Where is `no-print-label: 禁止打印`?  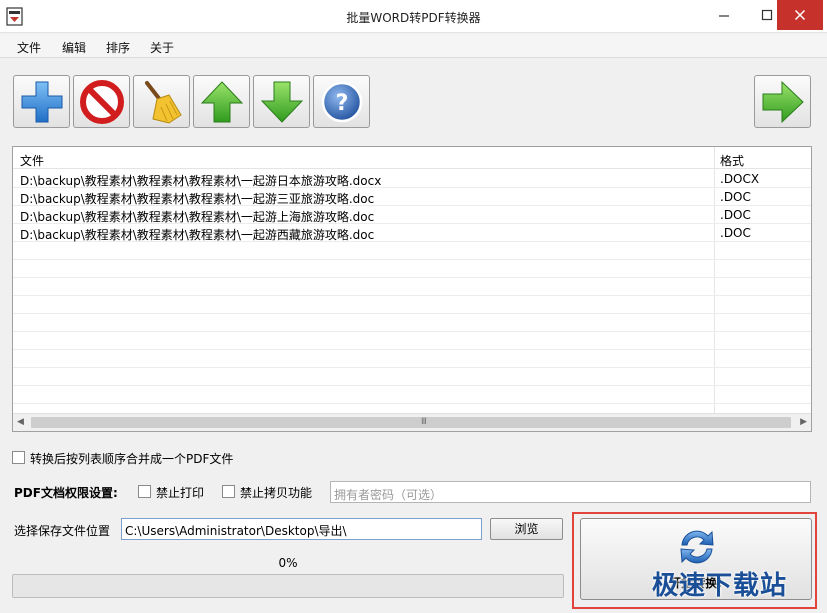 no-print-label: 禁止打印 is located at coordinates (180, 493).